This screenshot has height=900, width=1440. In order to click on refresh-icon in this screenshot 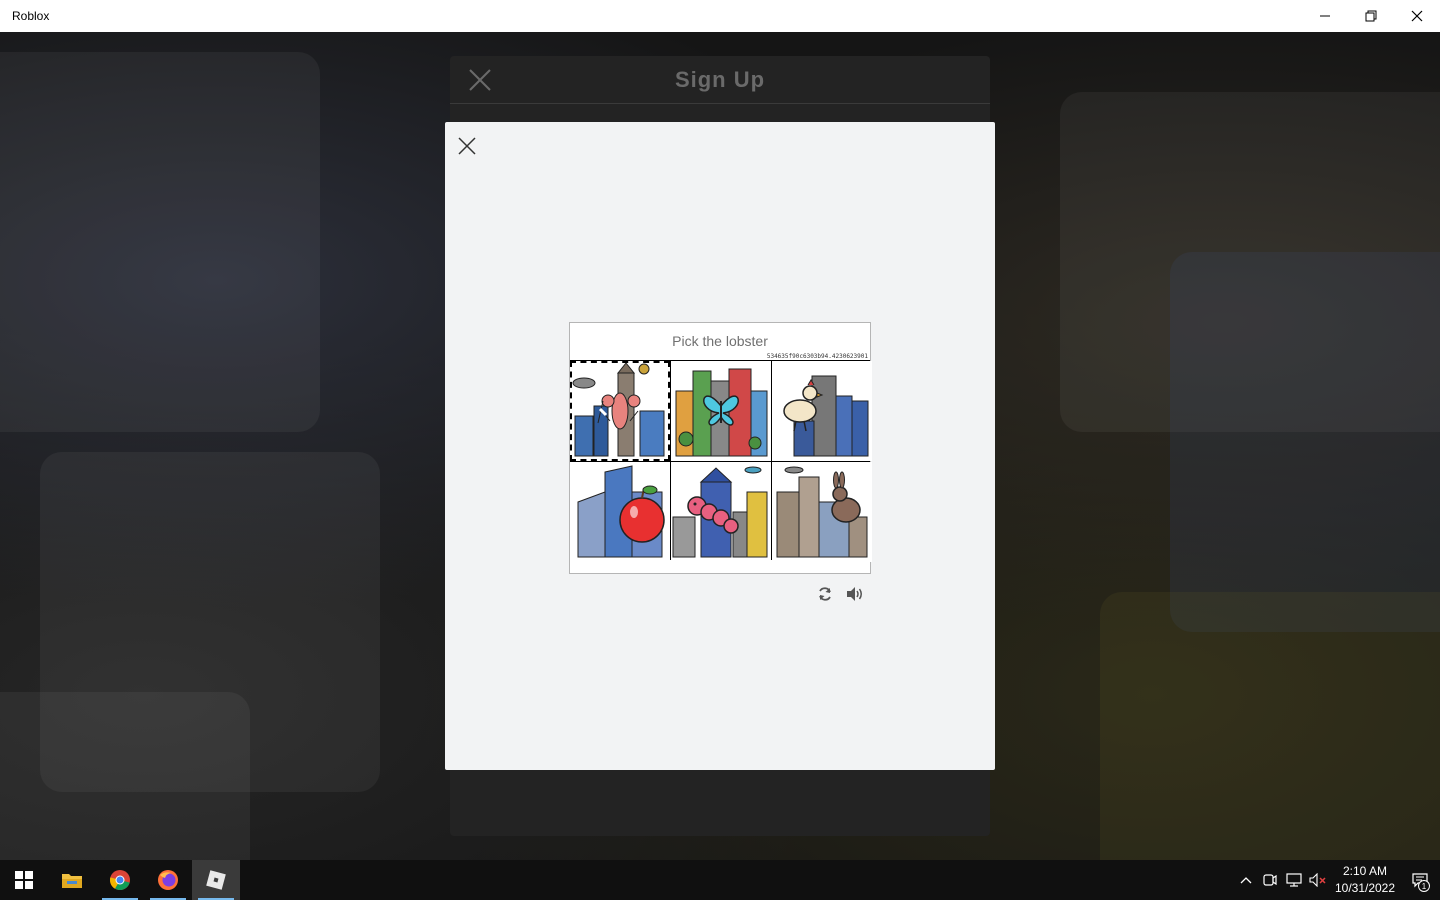, I will do `click(825, 594)`.